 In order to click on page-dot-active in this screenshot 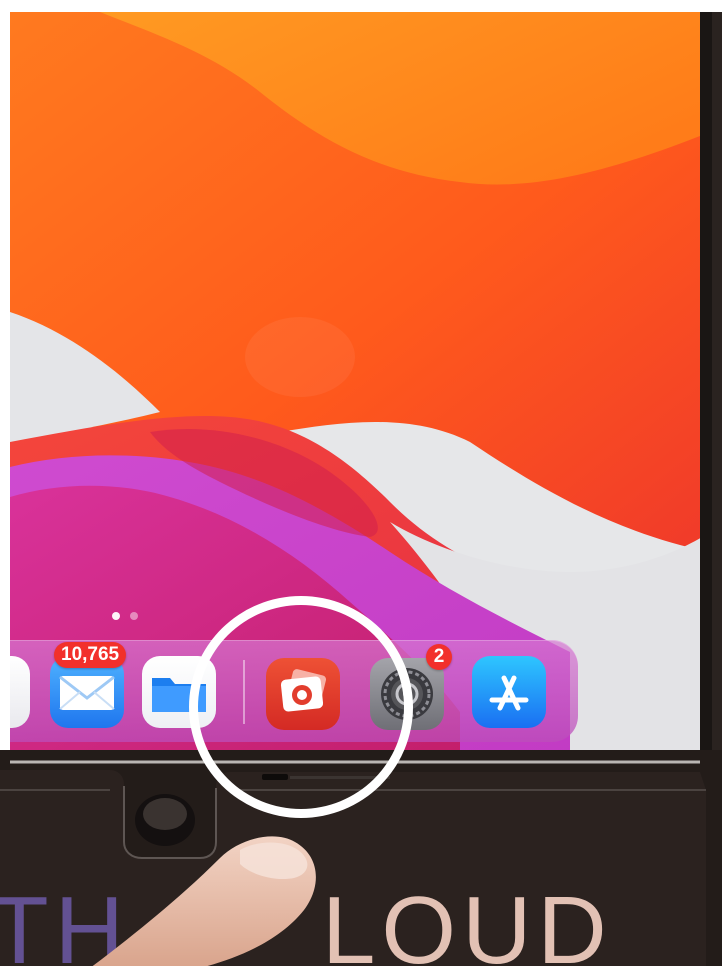, I will do `click(116, 616)`.